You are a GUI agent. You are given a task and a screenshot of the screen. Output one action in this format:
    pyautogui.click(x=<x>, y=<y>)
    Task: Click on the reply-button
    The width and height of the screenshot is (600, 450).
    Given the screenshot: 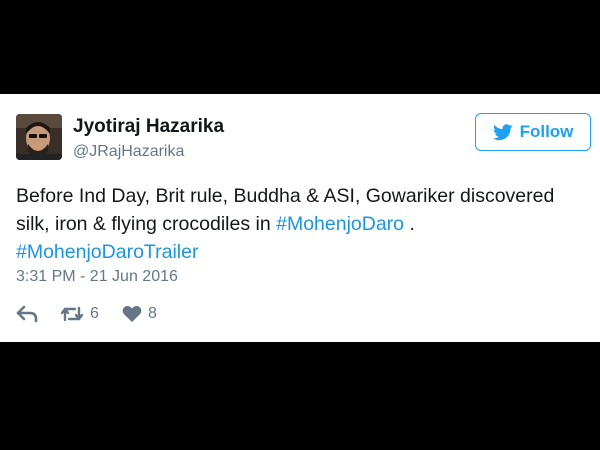 What is the action you would take?
    pyautogui.click(x=38, y=314)
    